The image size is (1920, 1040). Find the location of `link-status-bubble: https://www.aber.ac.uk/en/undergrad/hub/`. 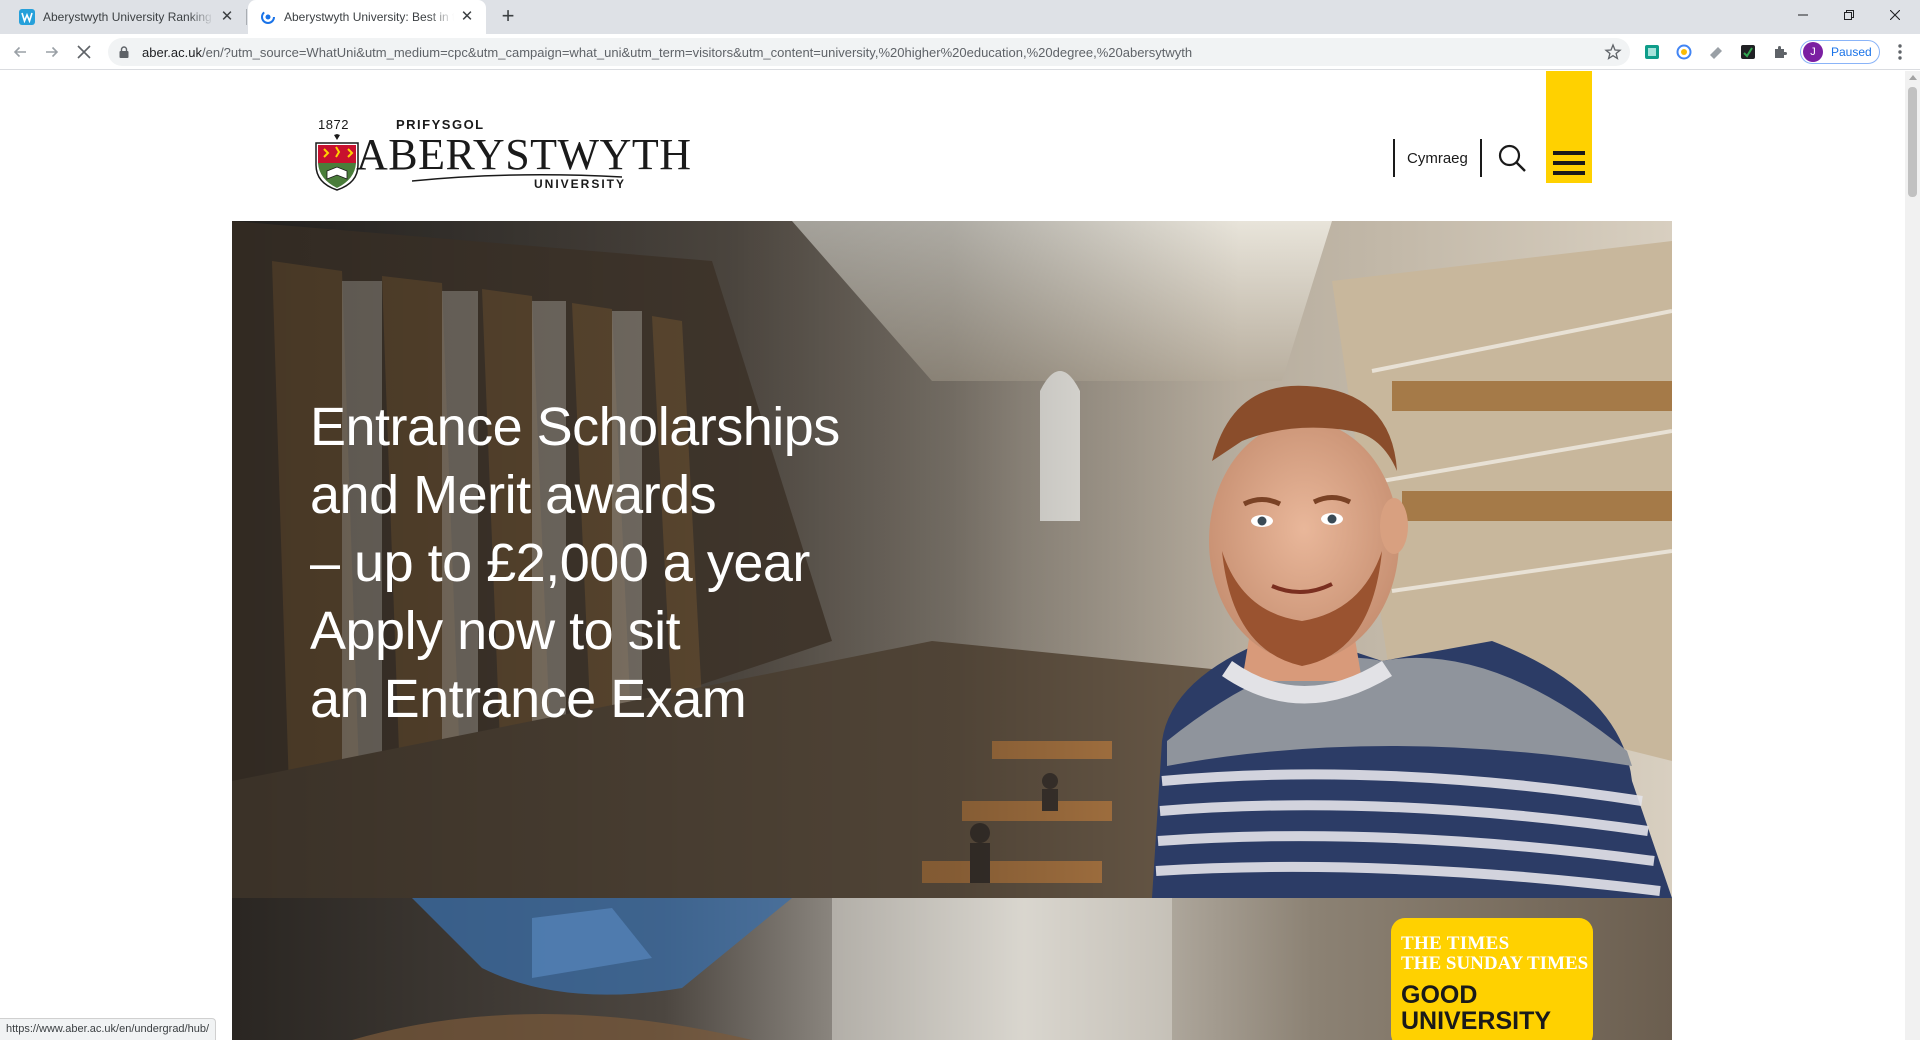

link-status-bubble: https://www.aber.ac.uk/en/undergrad/hub/ is located at coordinates (108, 1029).